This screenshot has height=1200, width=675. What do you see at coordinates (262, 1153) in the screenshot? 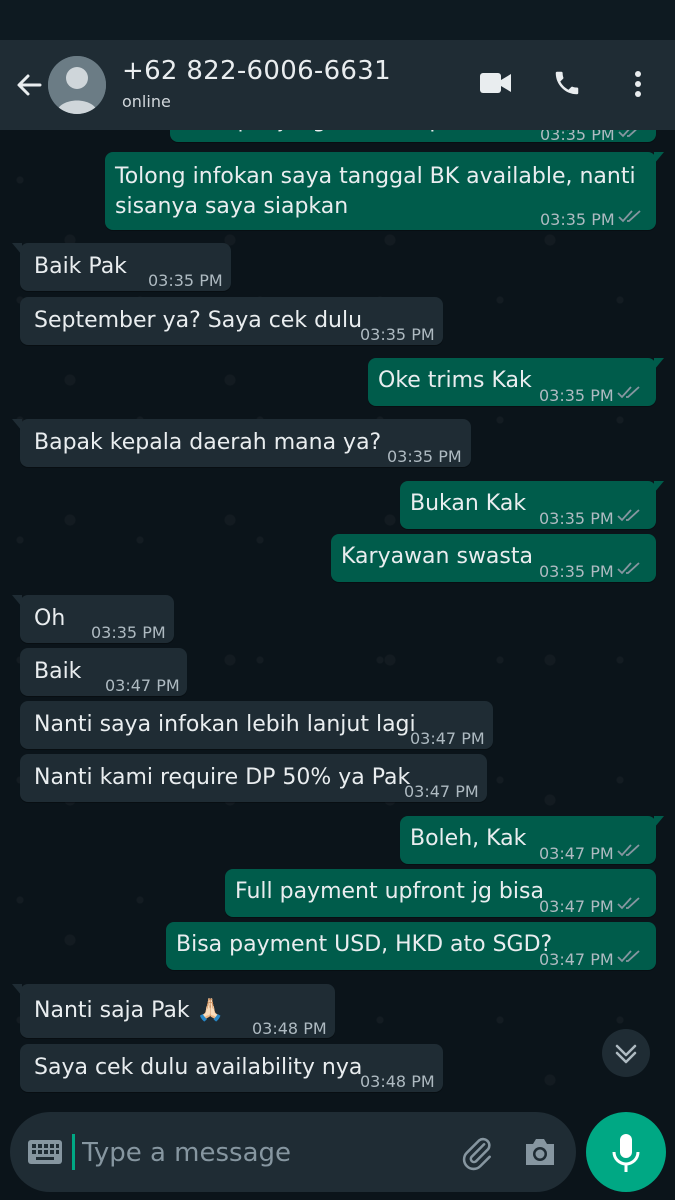
I see `message-input` at bounding box center [262, 1153].